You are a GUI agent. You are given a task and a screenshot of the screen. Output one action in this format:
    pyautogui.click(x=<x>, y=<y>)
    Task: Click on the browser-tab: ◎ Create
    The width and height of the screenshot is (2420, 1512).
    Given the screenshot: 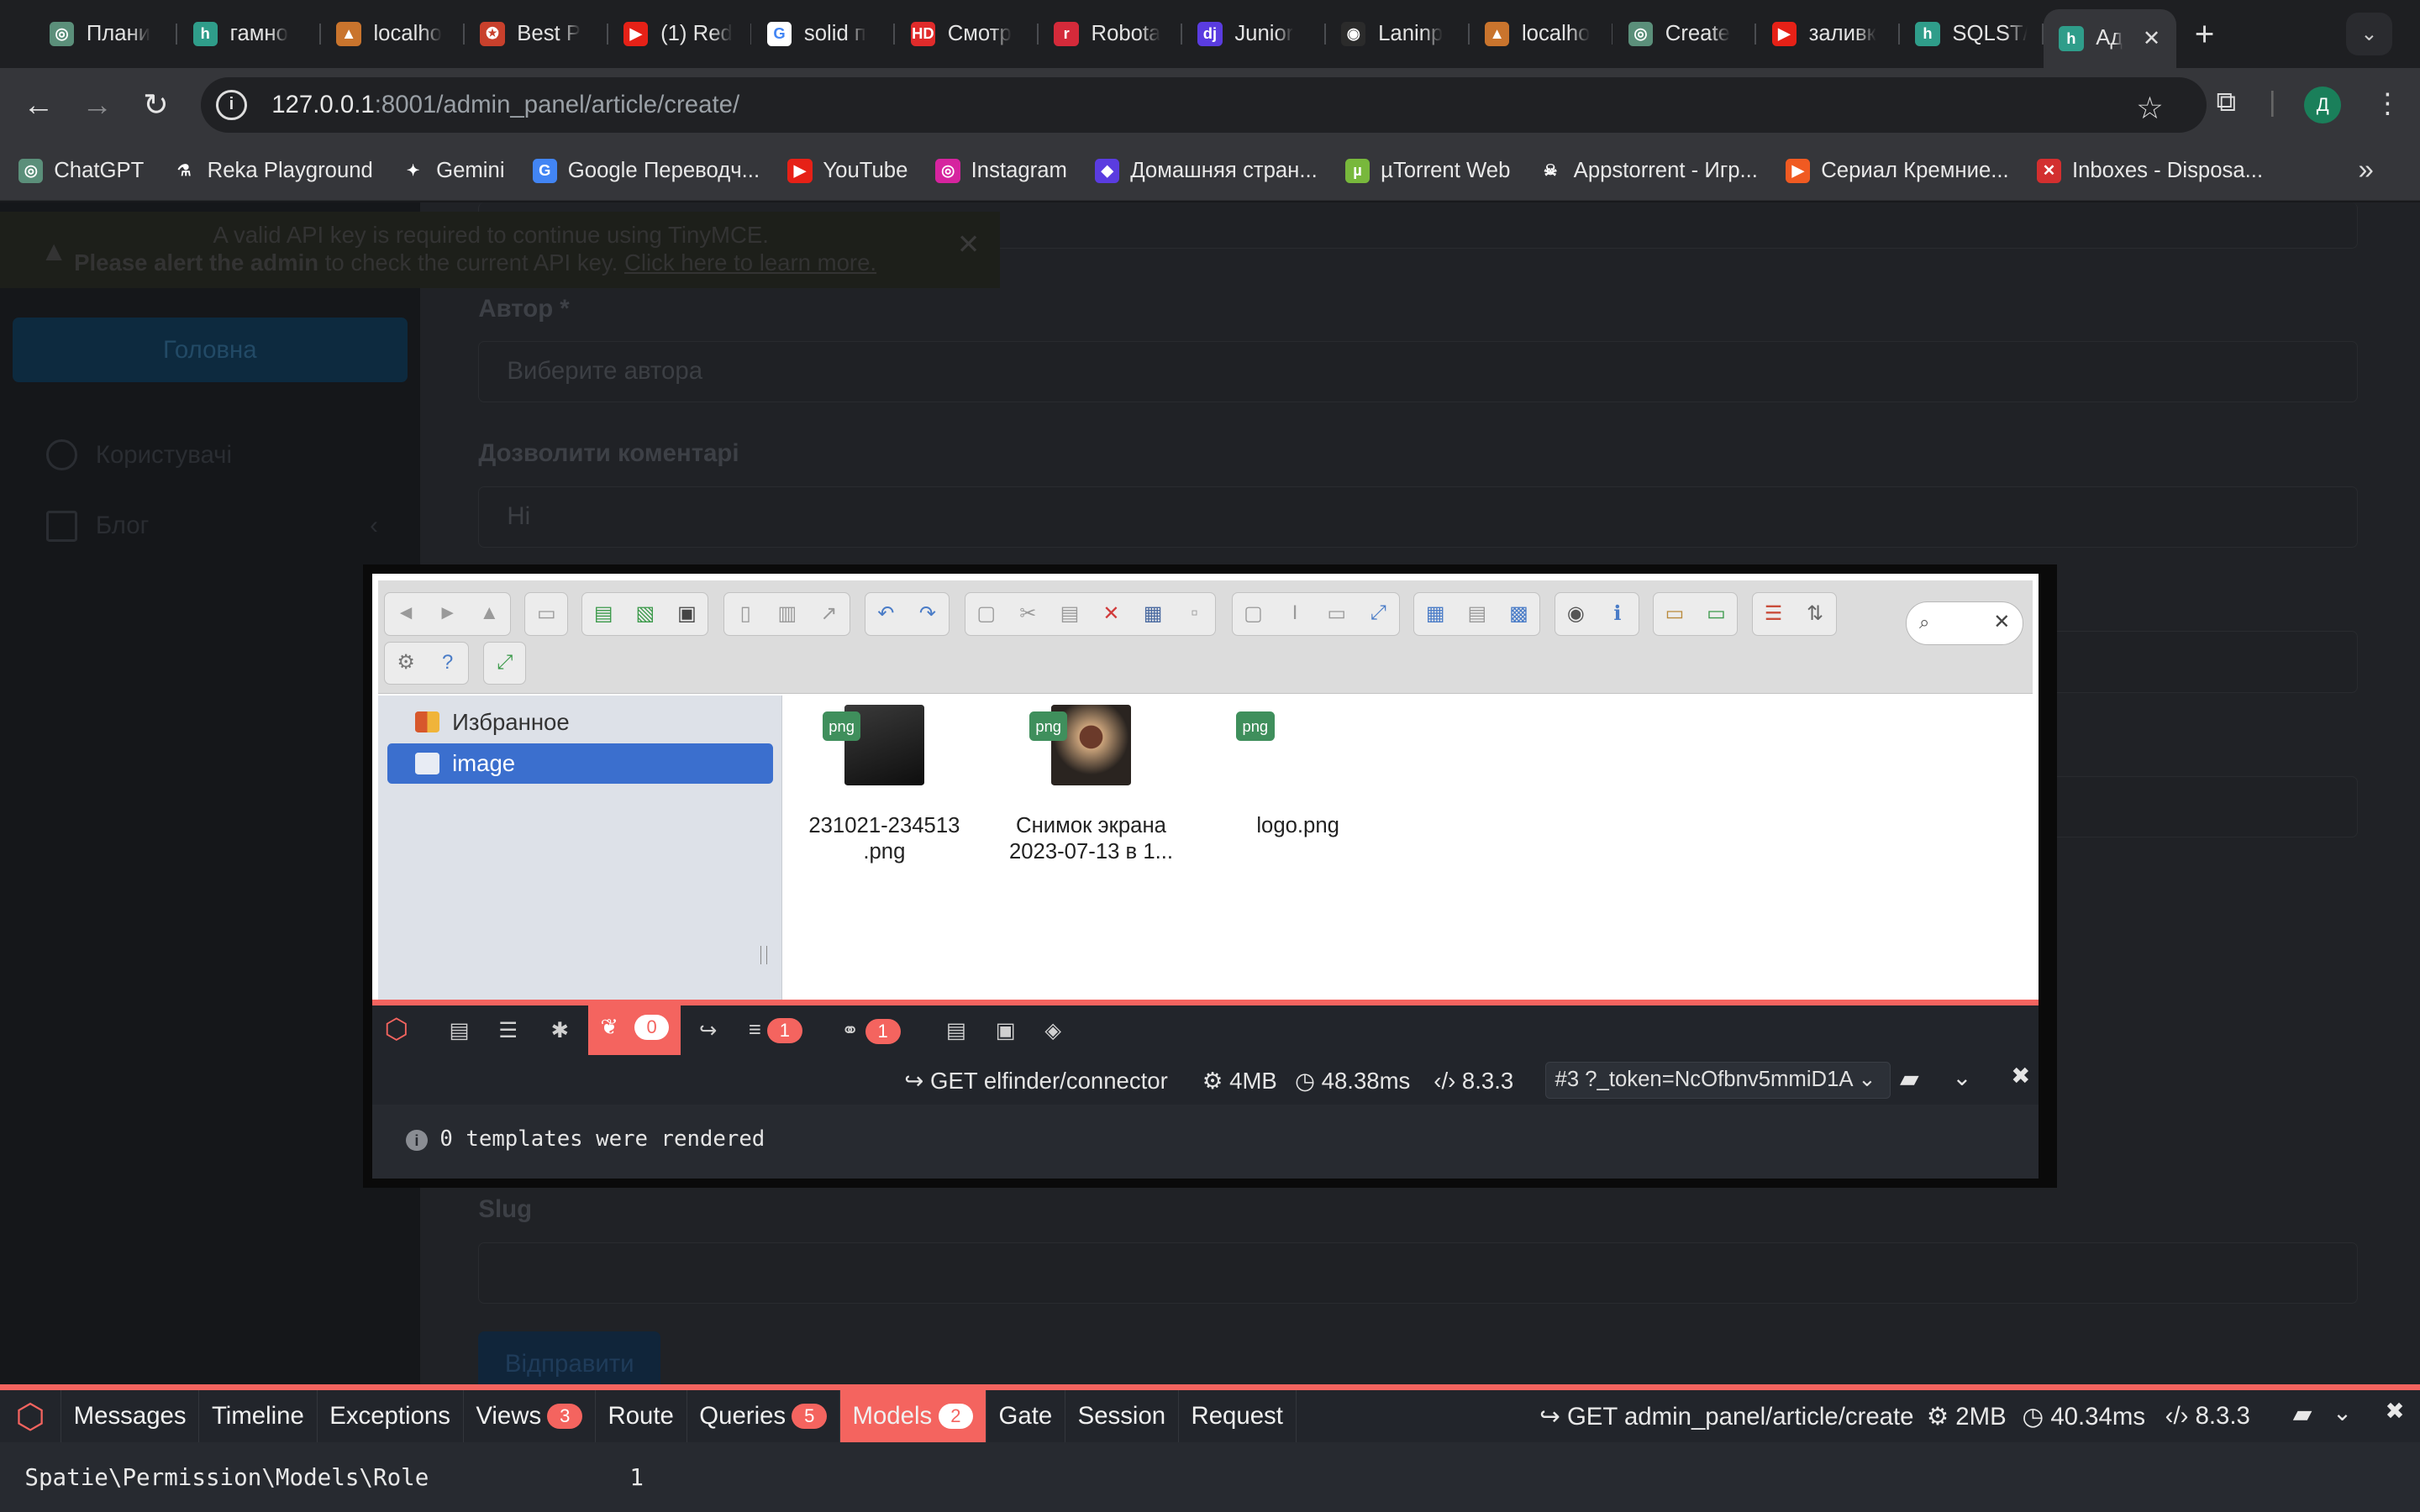 What is the action you would take?
    pyautogui.click(x=1684, y=34)
    